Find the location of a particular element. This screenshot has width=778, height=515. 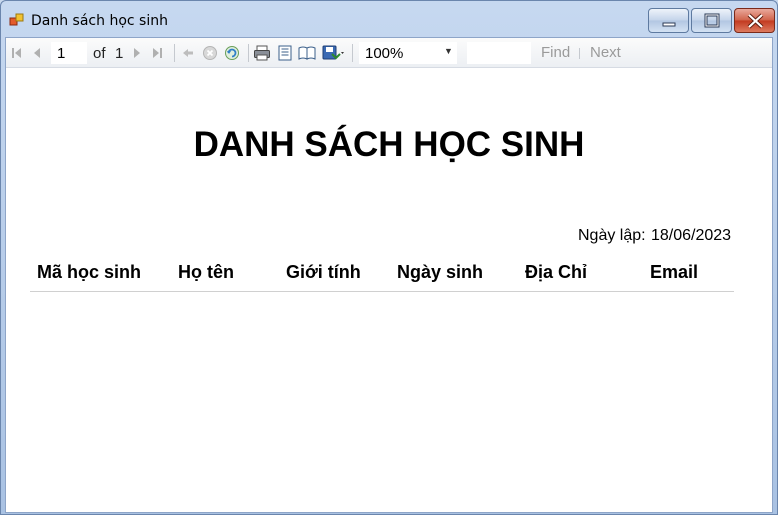

column-header-full-name: Họ tên is located at coordinates (206, 272).